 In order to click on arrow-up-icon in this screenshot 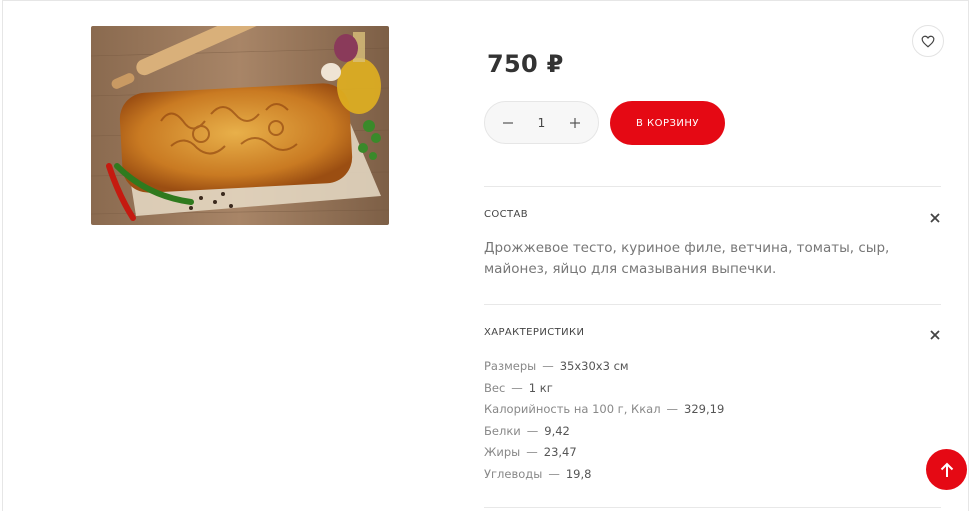, I will do `click(946, 469)`.